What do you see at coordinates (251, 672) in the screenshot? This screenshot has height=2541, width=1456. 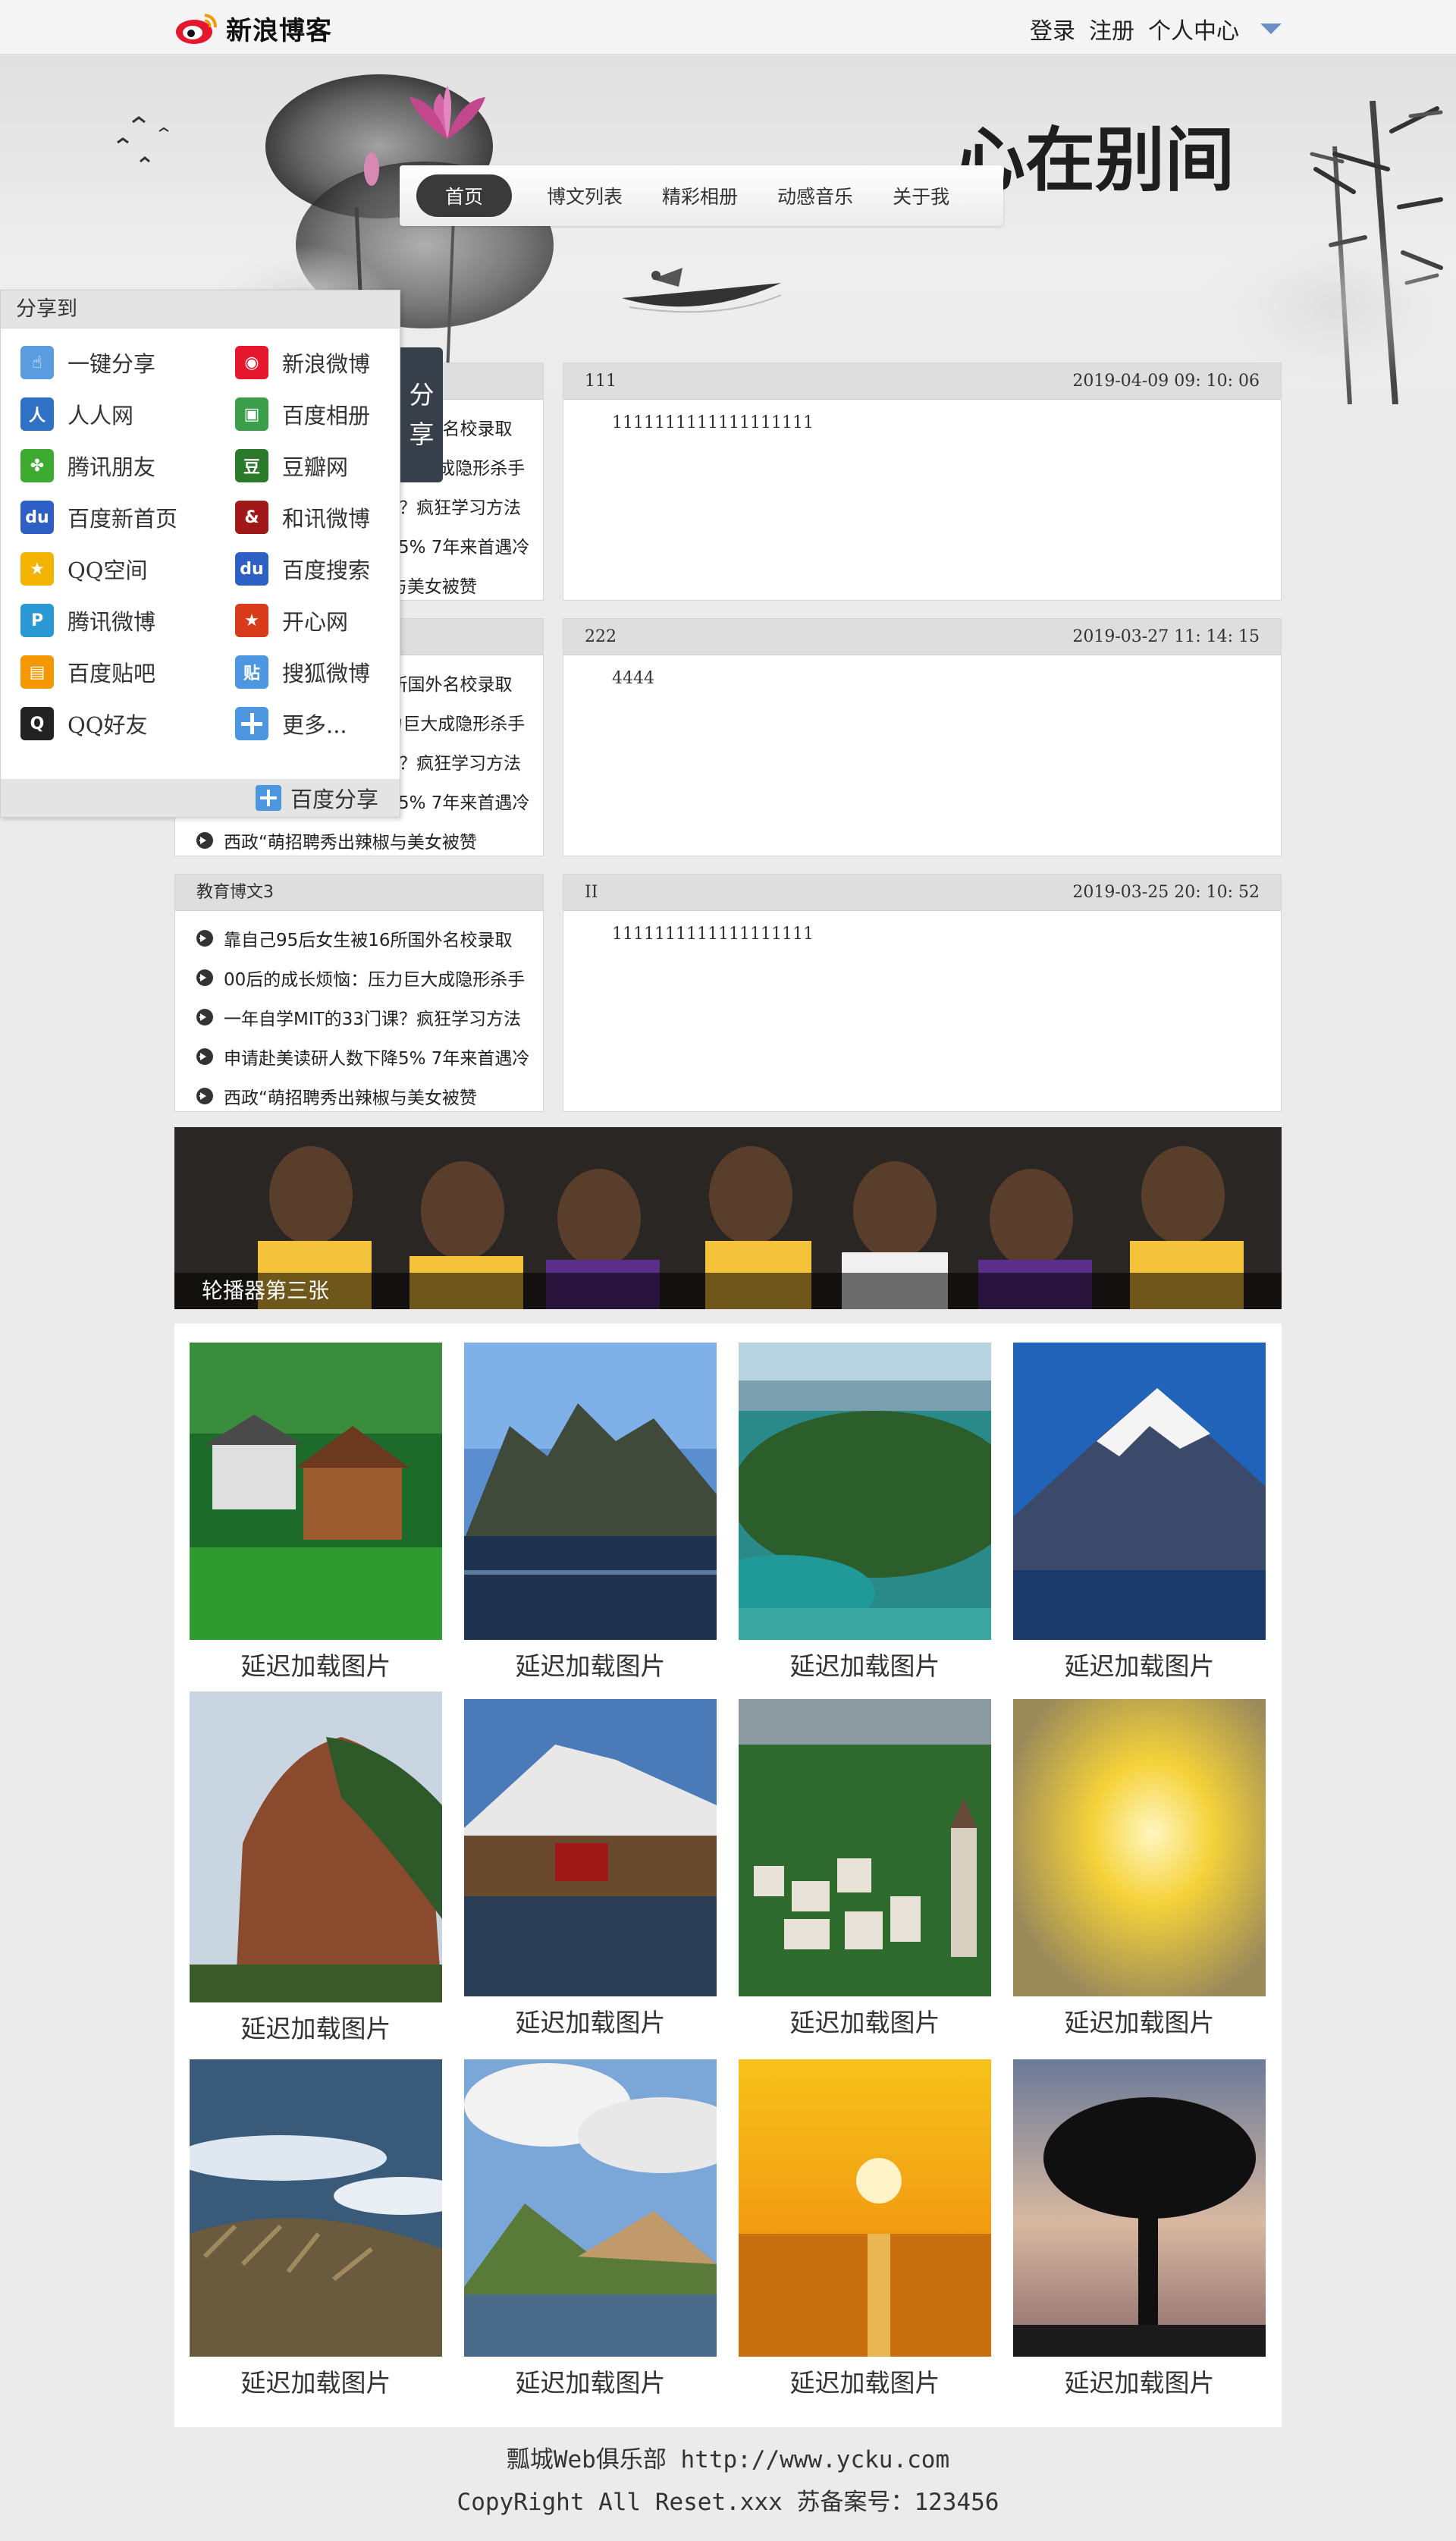 I see `sohu-weibo-icon: 贴` at bounding box center [251, 672].